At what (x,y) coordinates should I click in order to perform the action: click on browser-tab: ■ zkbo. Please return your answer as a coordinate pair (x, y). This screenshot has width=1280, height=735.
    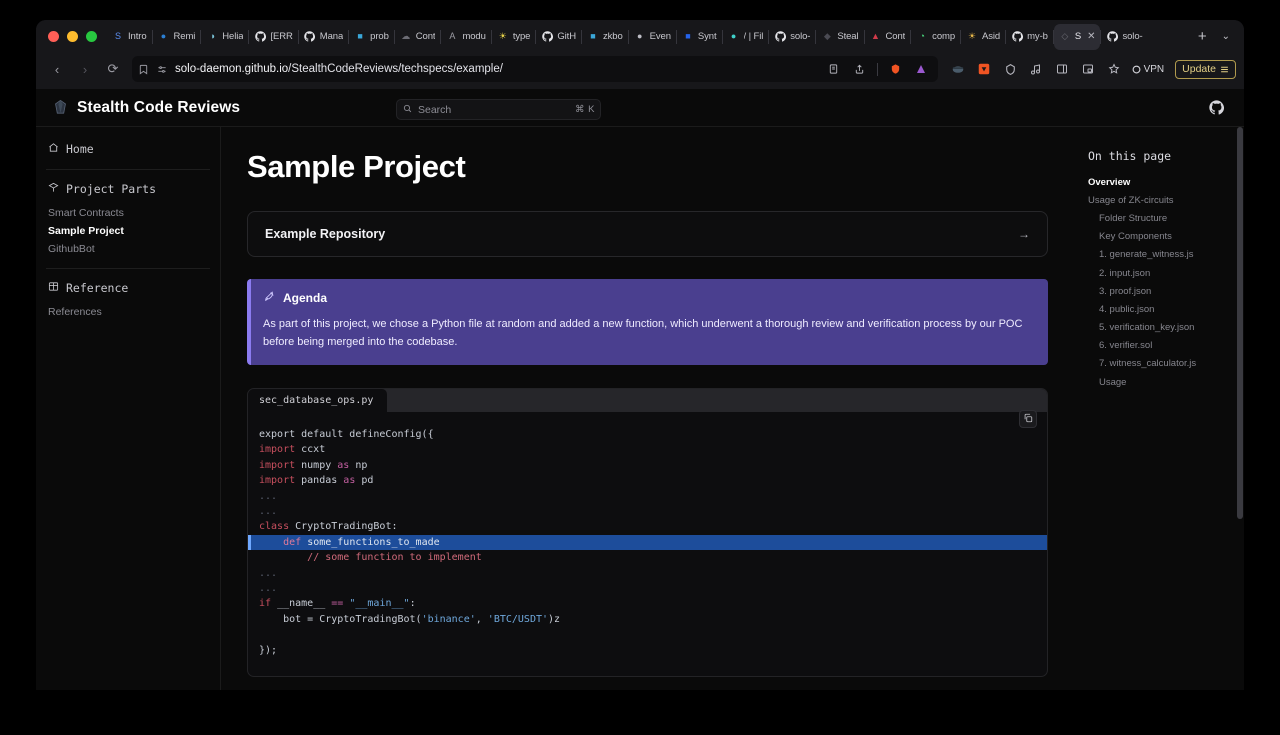
    Looking at the image, I should click on (605, 37).